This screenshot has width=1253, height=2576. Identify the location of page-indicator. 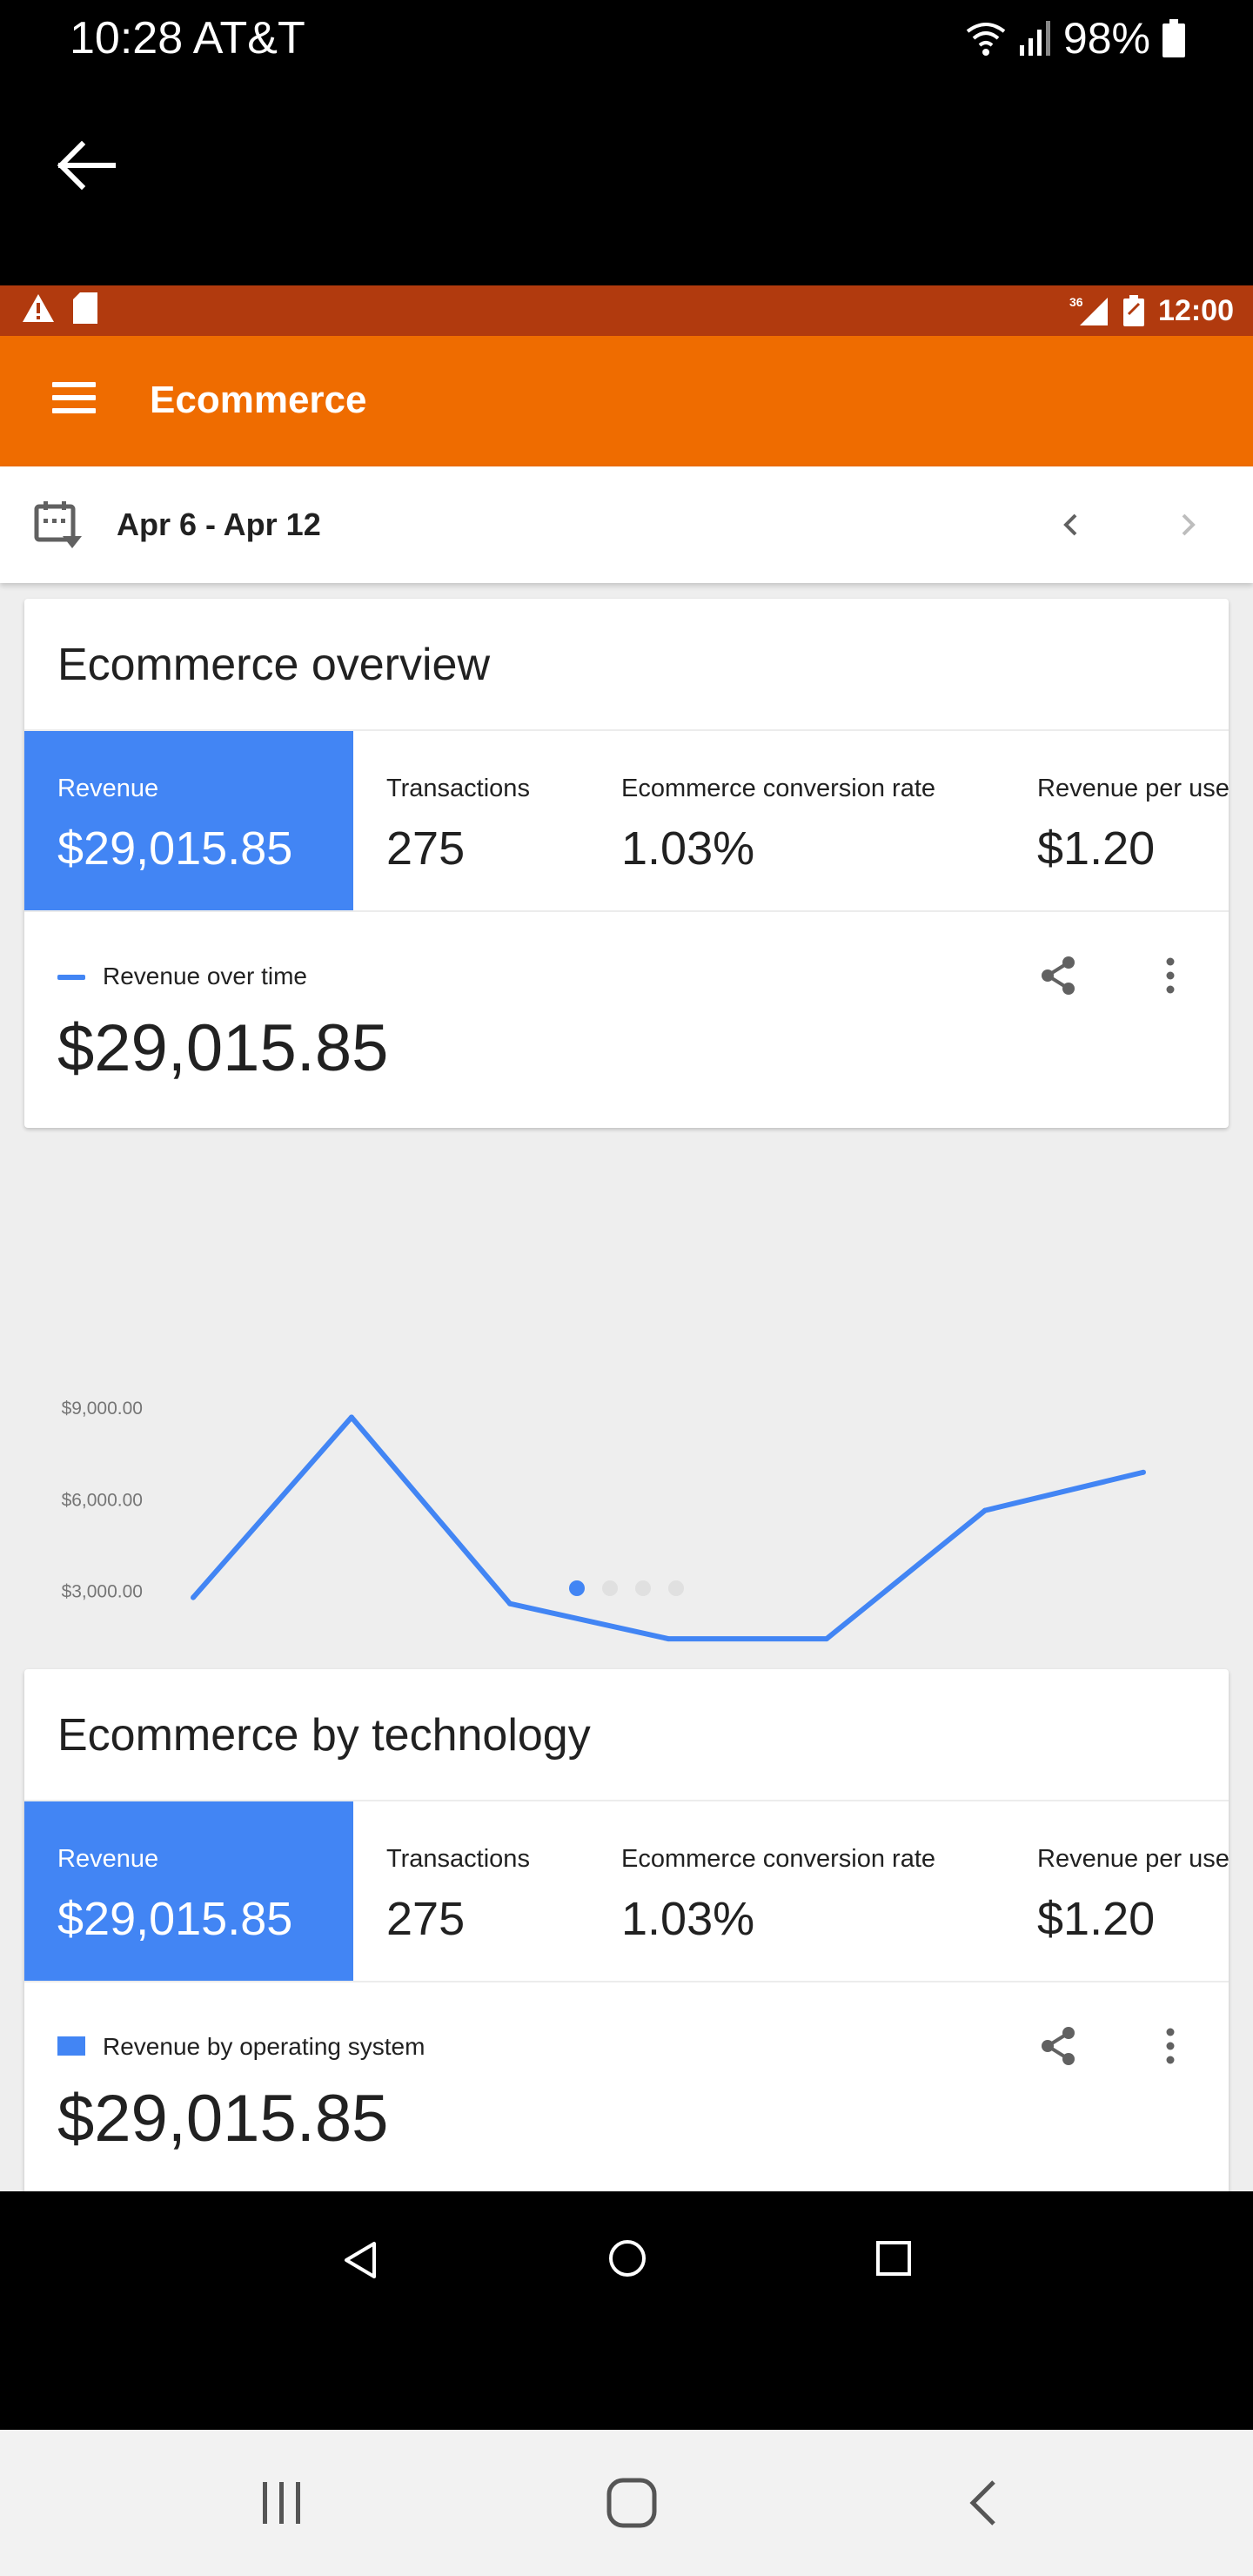
(626, 1588).